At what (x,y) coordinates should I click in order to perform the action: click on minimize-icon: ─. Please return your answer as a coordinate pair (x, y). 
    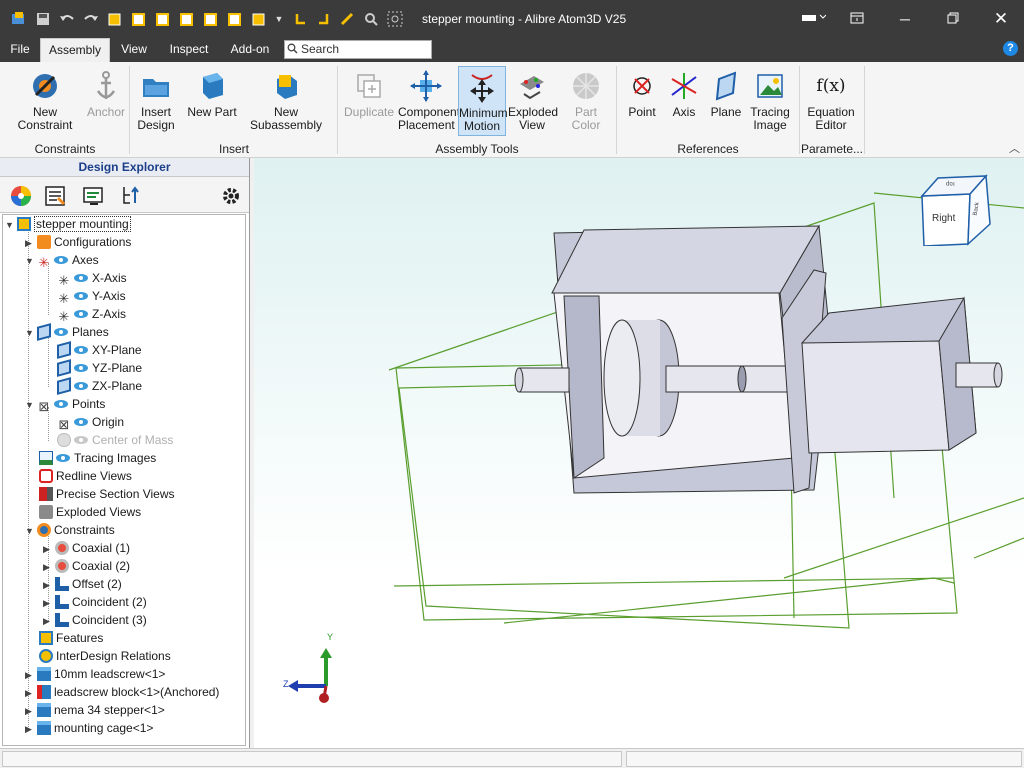
    Looking at the image, I should click on (905, 19).